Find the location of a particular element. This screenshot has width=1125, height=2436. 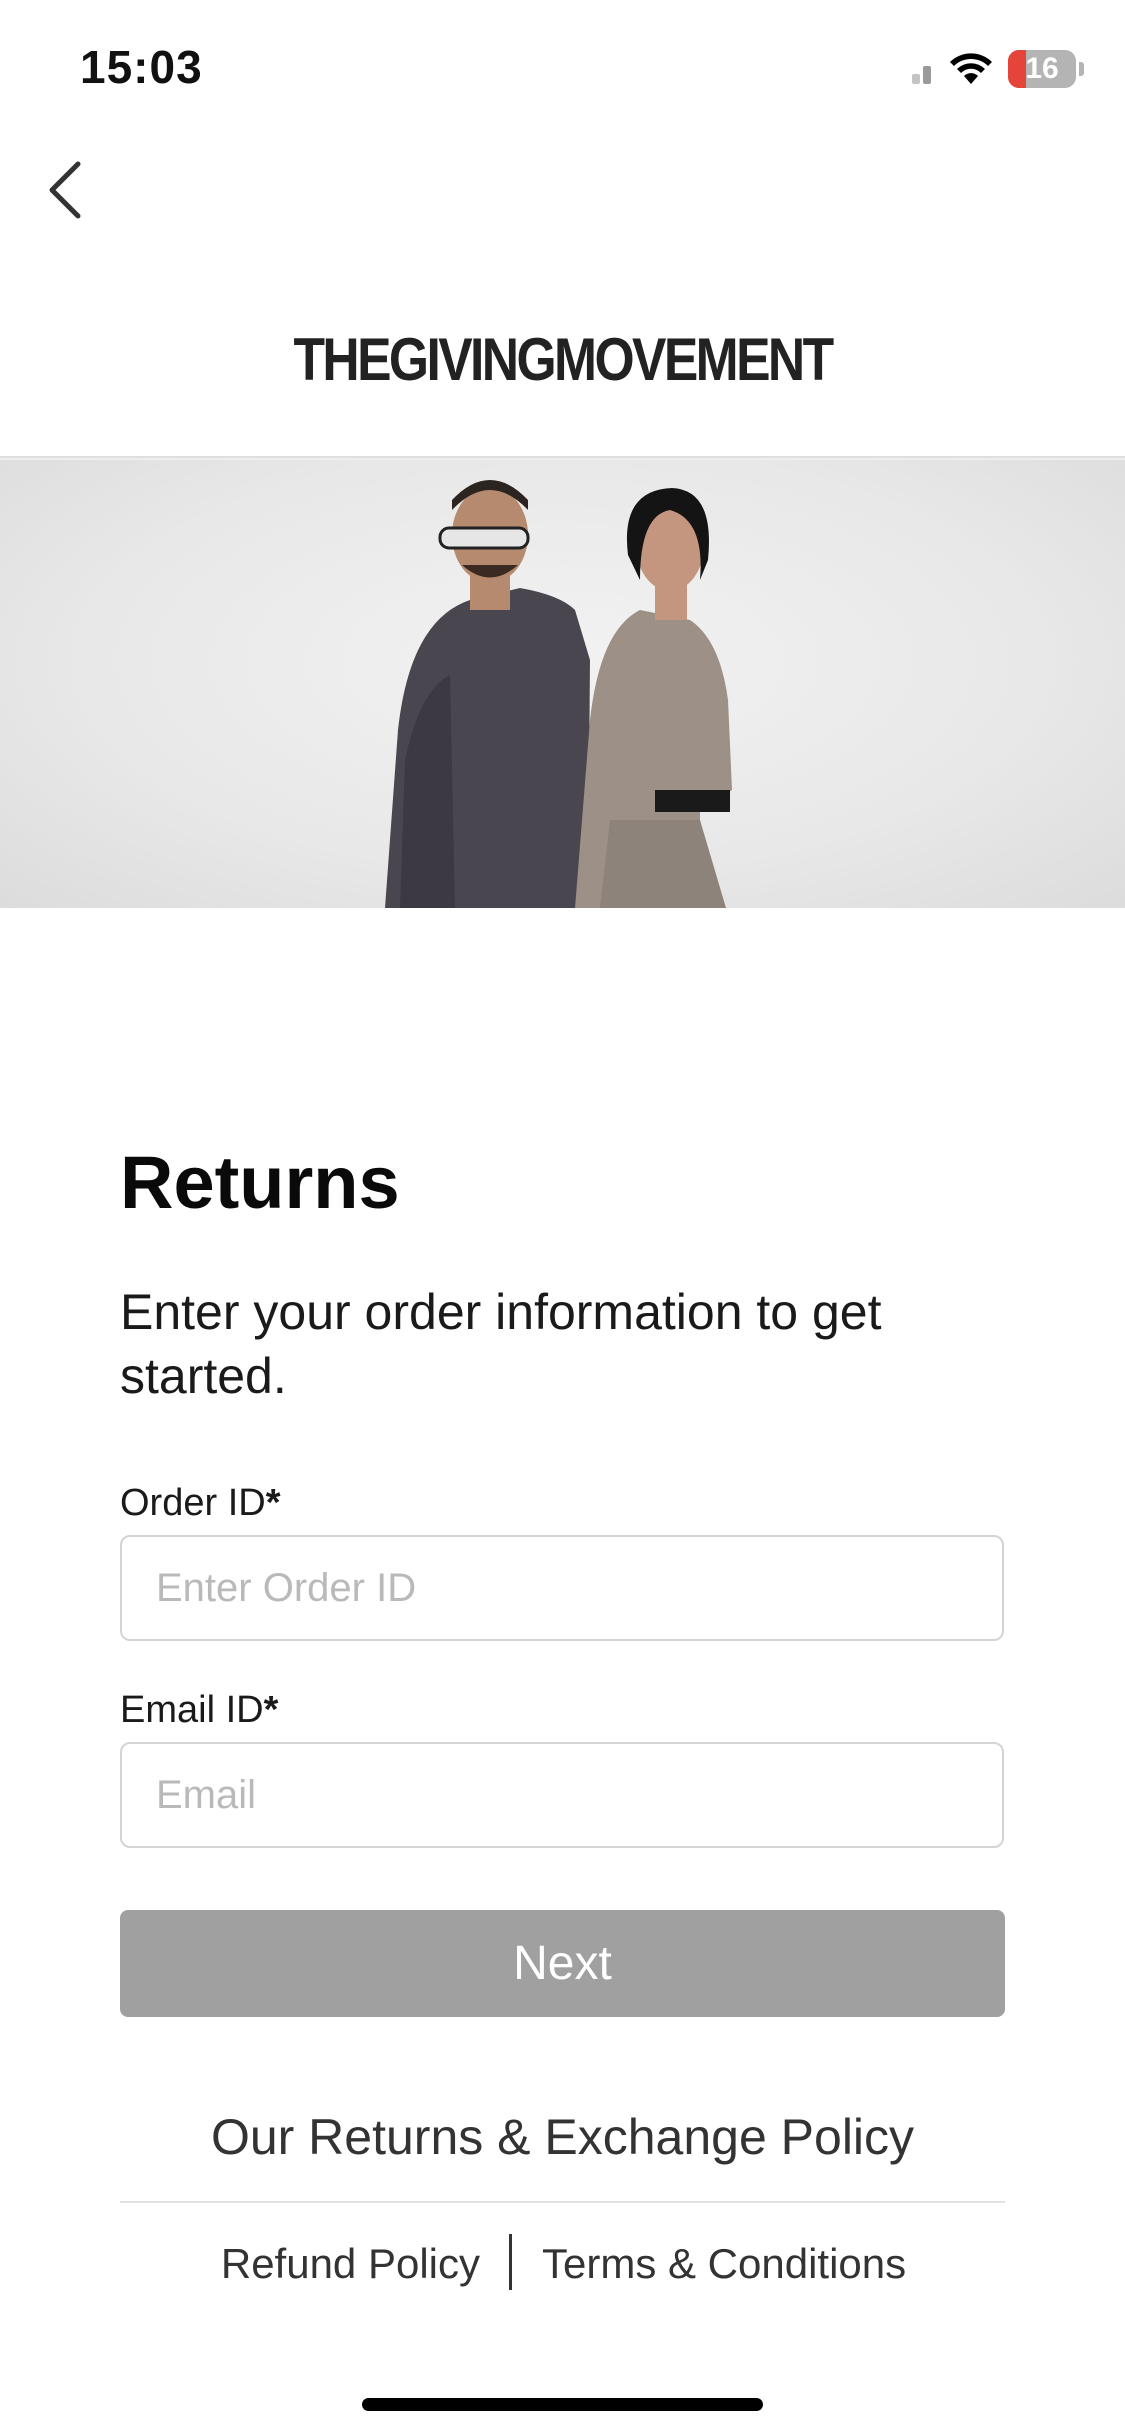

status-bar: 15:03 16 is located at coordinates (562, 70).